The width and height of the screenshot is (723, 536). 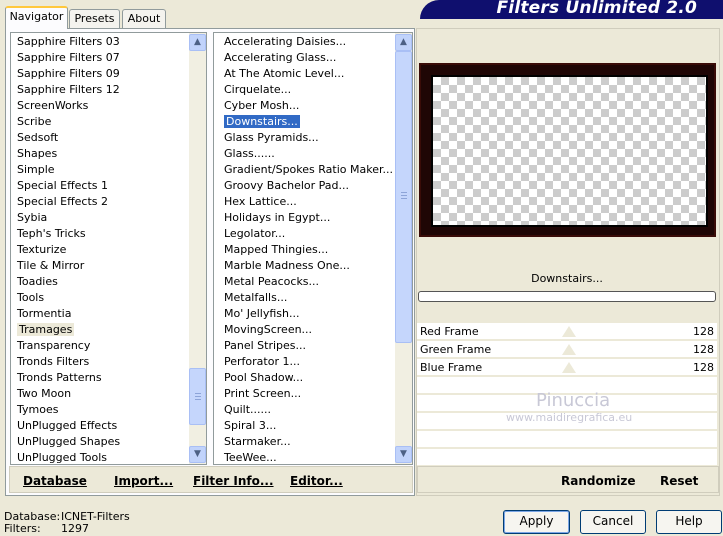 What do you see at coordinates (68, 74) in the screenshot?
I see `list-item: Sapphire Filters 09` at bounding box center [68, 74].